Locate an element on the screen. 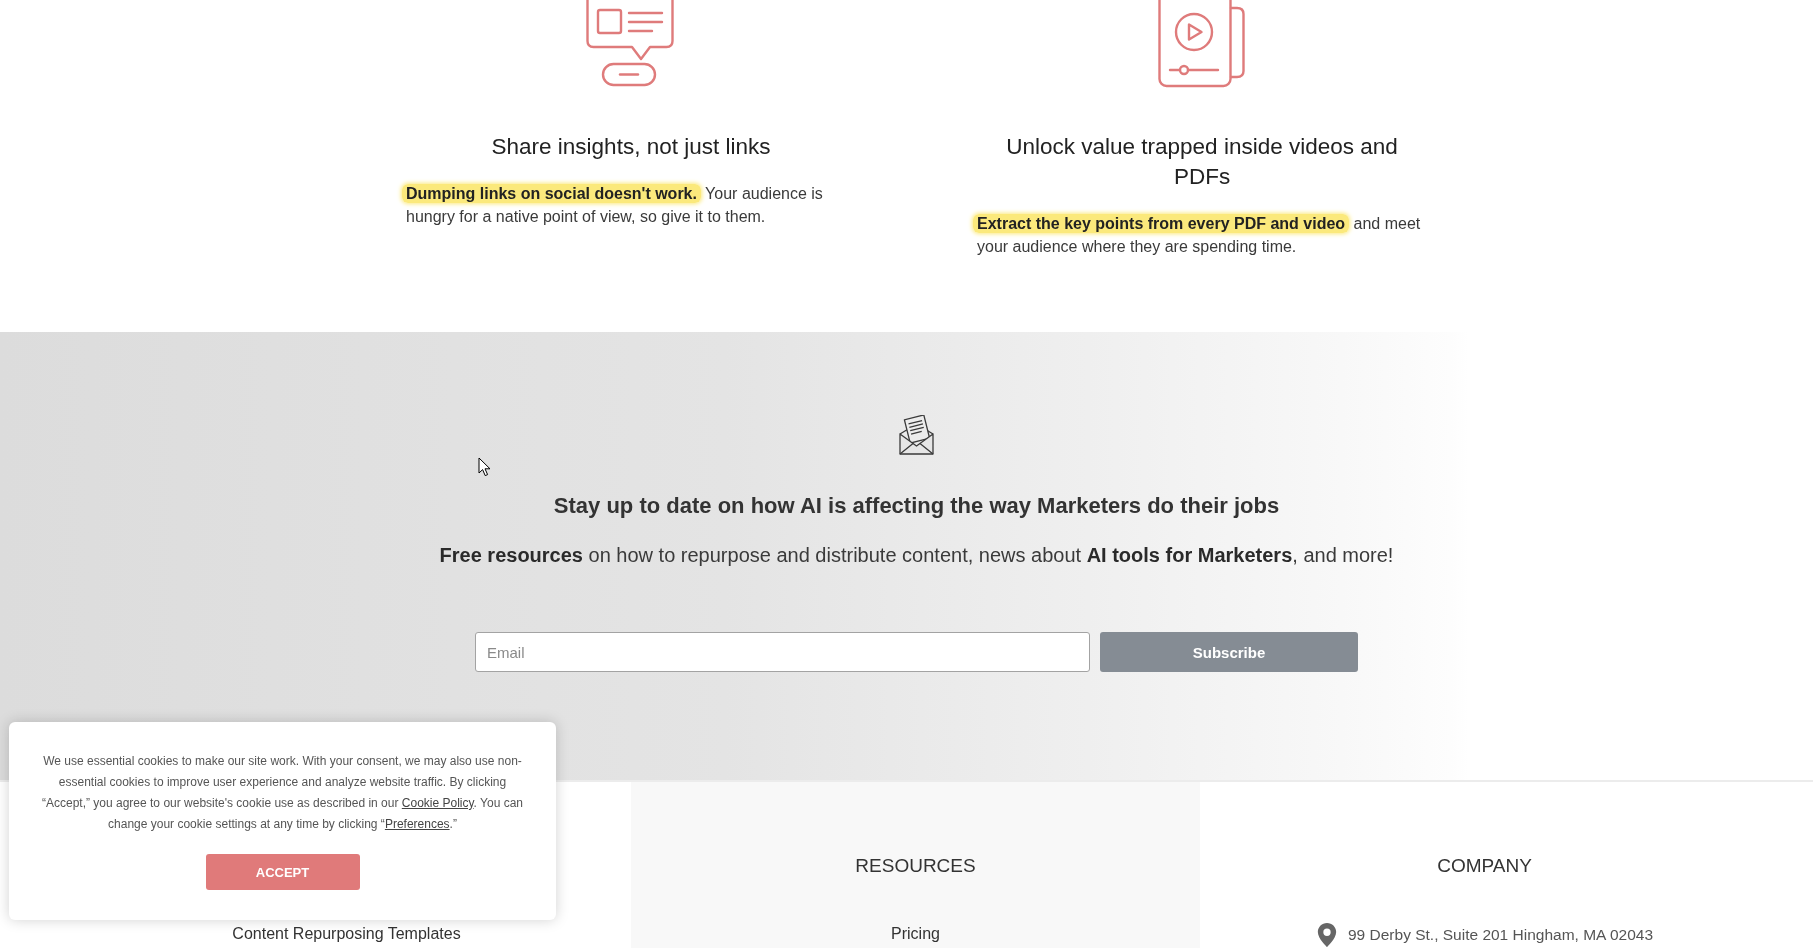 This screenshot has width=1813, height=948. footer-link: Pricing is located at coordinates (915, 934).